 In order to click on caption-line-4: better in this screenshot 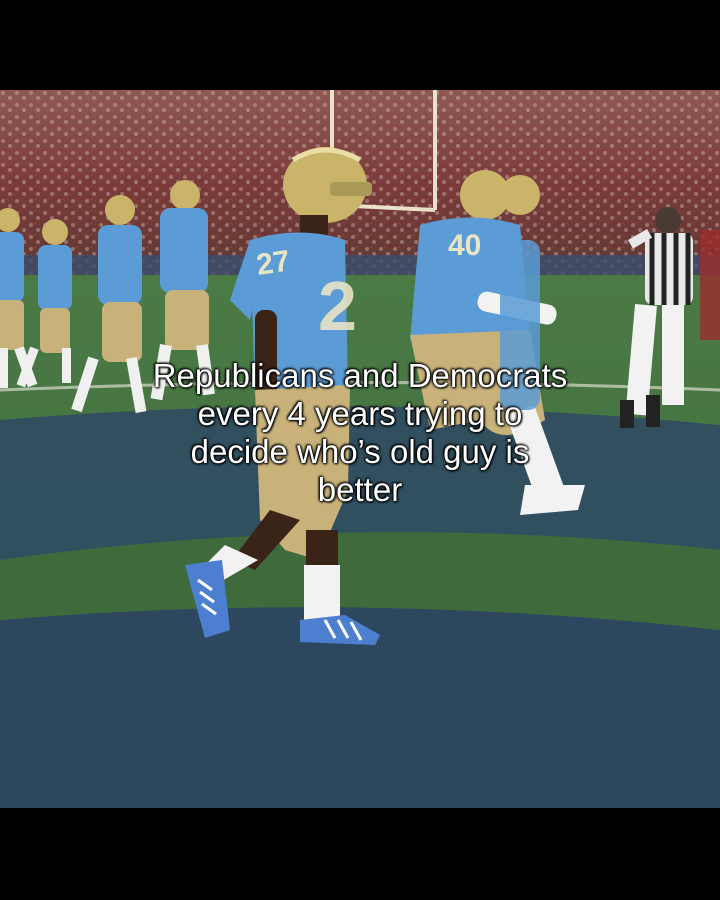, I will do `click(360, 489)`.